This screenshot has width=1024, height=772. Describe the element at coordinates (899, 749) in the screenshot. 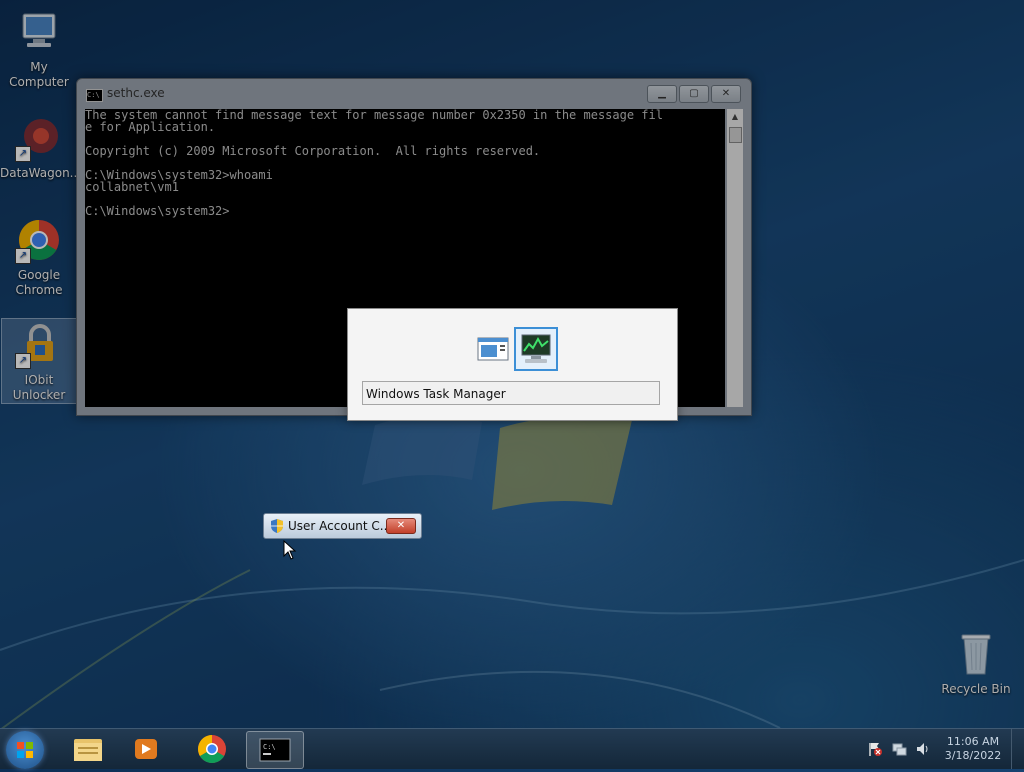

I see `network-icon` at that location.